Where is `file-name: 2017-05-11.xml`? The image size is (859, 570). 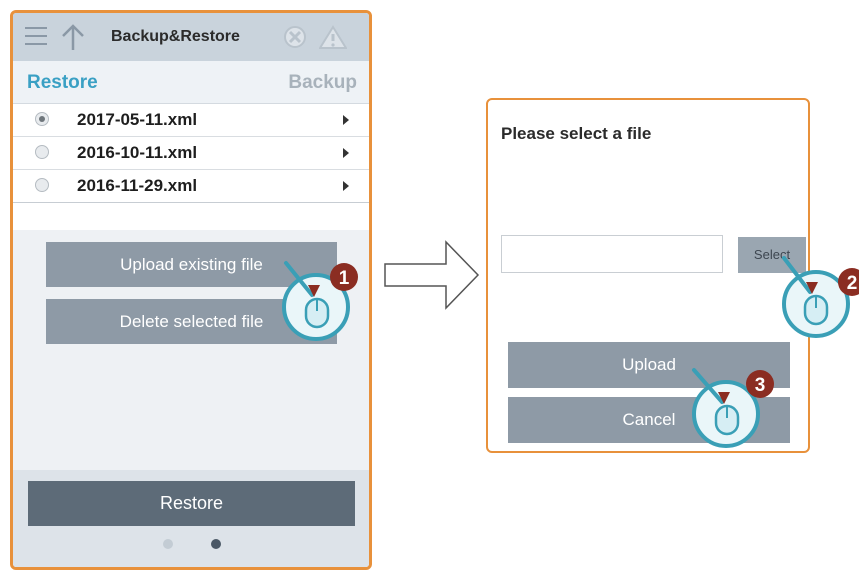
file-name: 2017-05-11.xml is located at coordinates (137, 119).